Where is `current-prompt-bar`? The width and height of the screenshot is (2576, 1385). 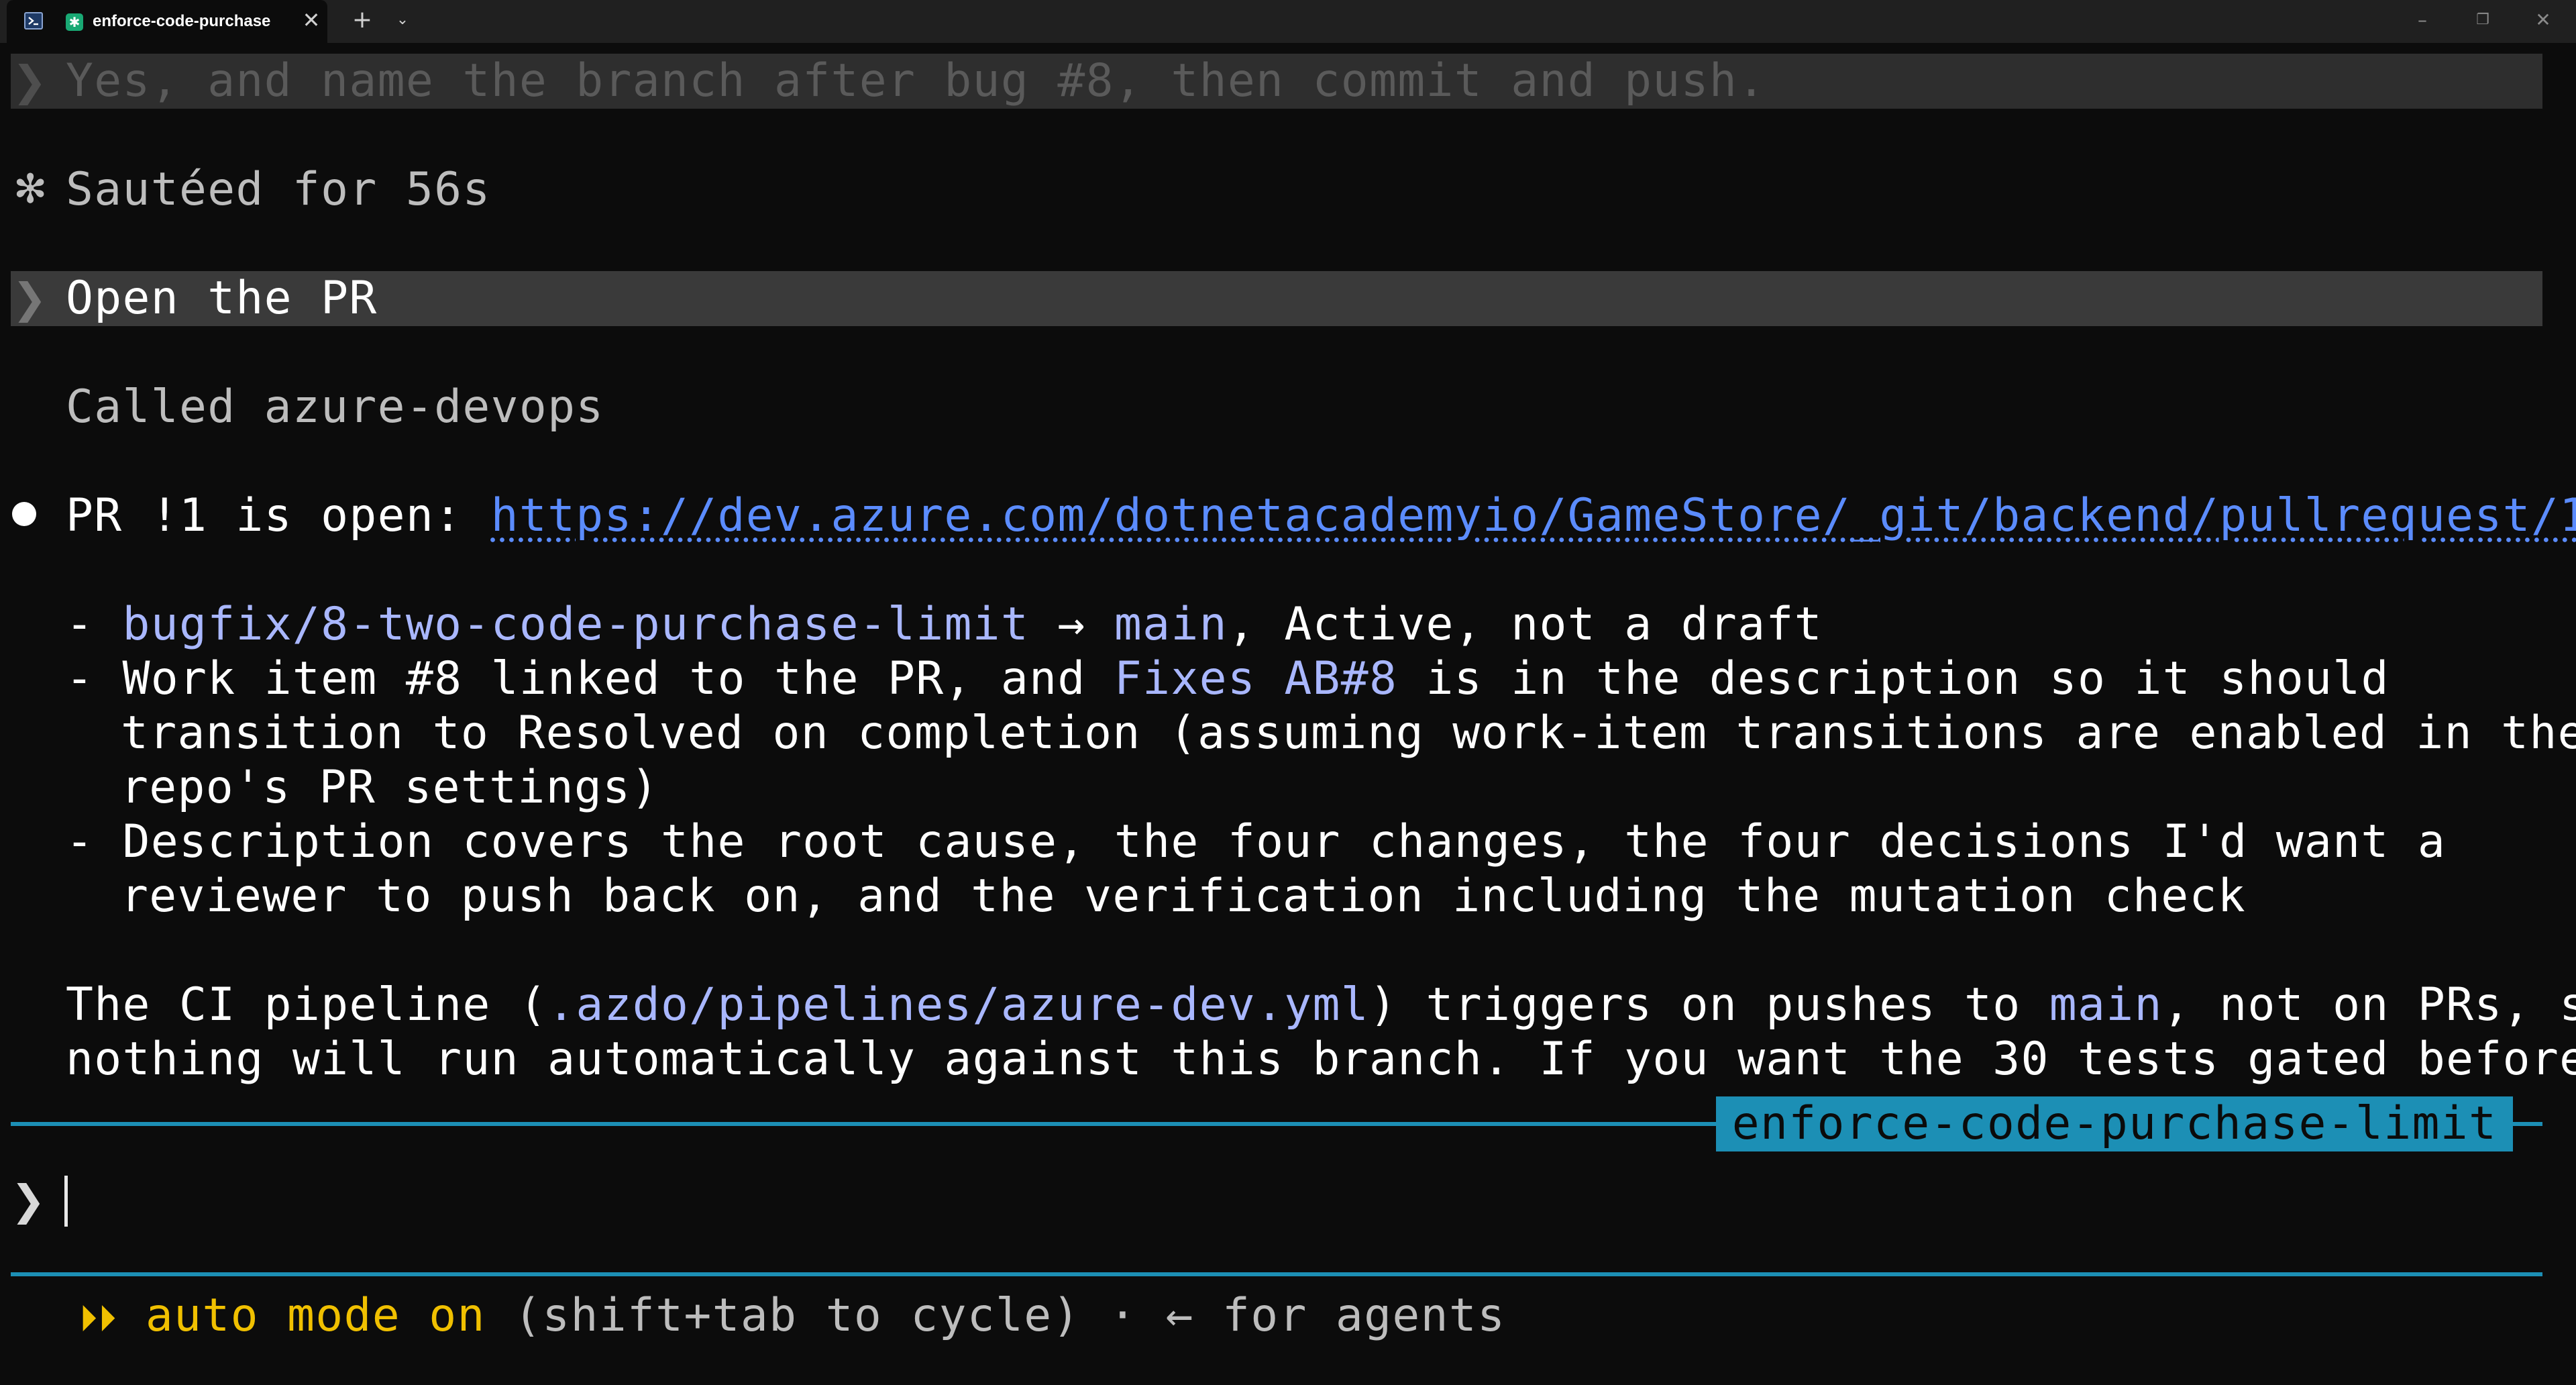
current-prompt-bar is located at coordinates (1276, 298).